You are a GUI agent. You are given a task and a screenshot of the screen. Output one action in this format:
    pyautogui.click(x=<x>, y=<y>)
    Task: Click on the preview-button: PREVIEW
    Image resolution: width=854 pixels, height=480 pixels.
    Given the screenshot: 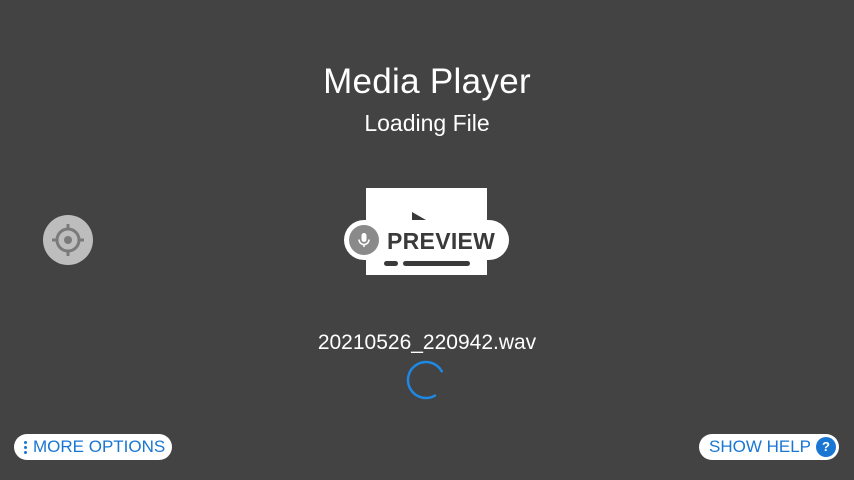 What is the action you would take?
    pyautogui.click(x=426, y=240)
    